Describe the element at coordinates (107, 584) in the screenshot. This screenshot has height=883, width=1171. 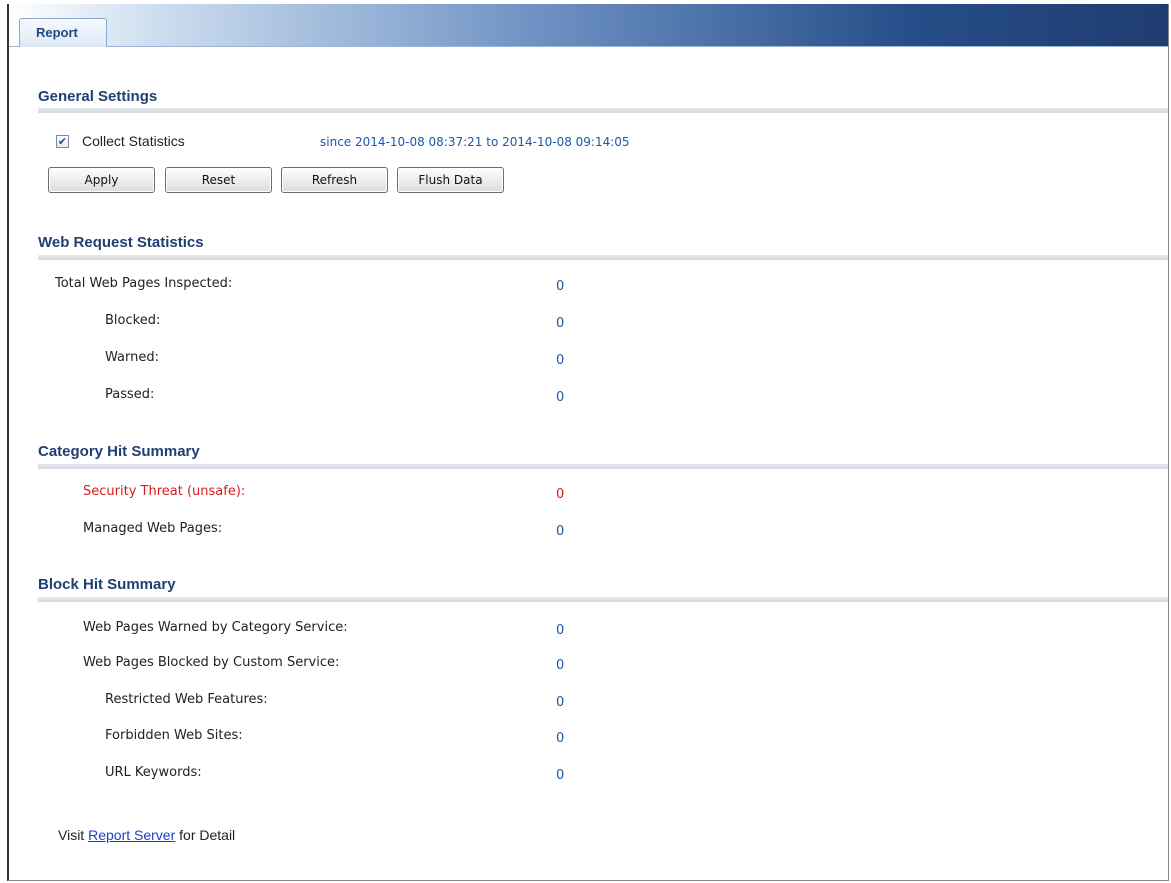
I see `block-hit-summary-title: Block Hit Summary` at that location.